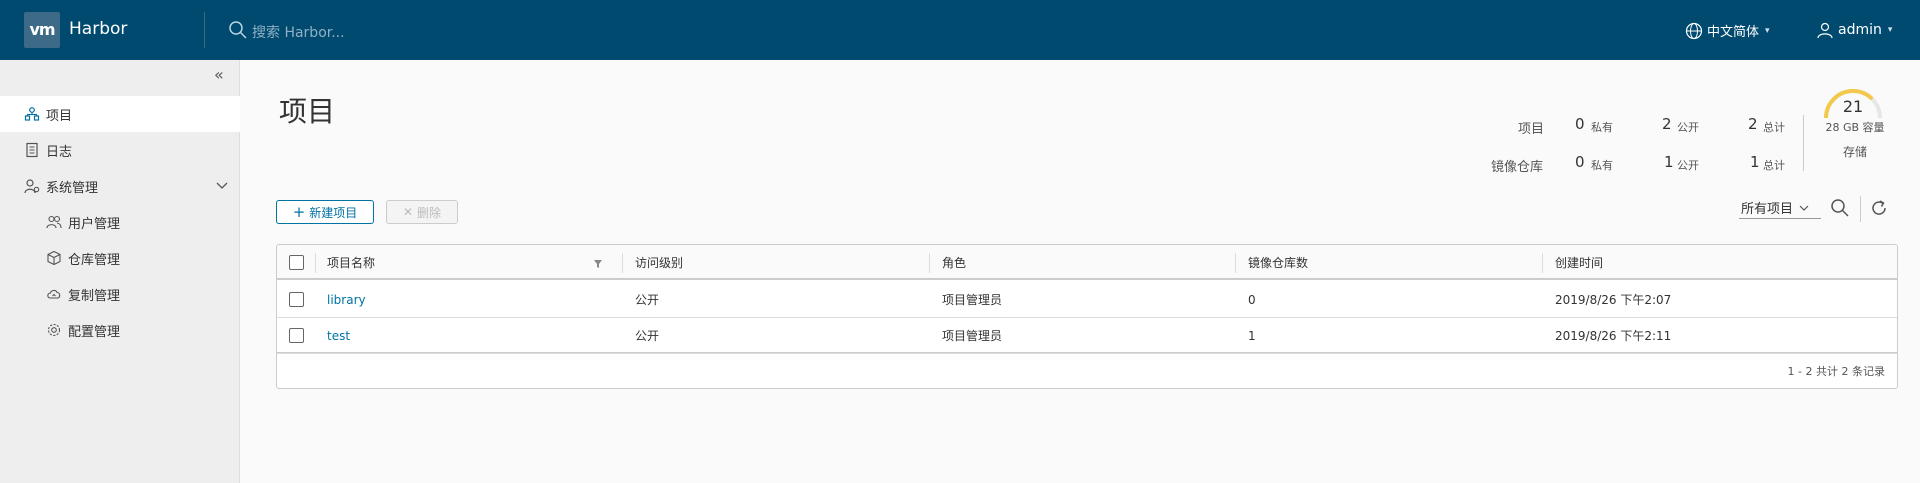 This screenshot has height=483, width=1920. I want to click on projects-icon, so click(32, 114).